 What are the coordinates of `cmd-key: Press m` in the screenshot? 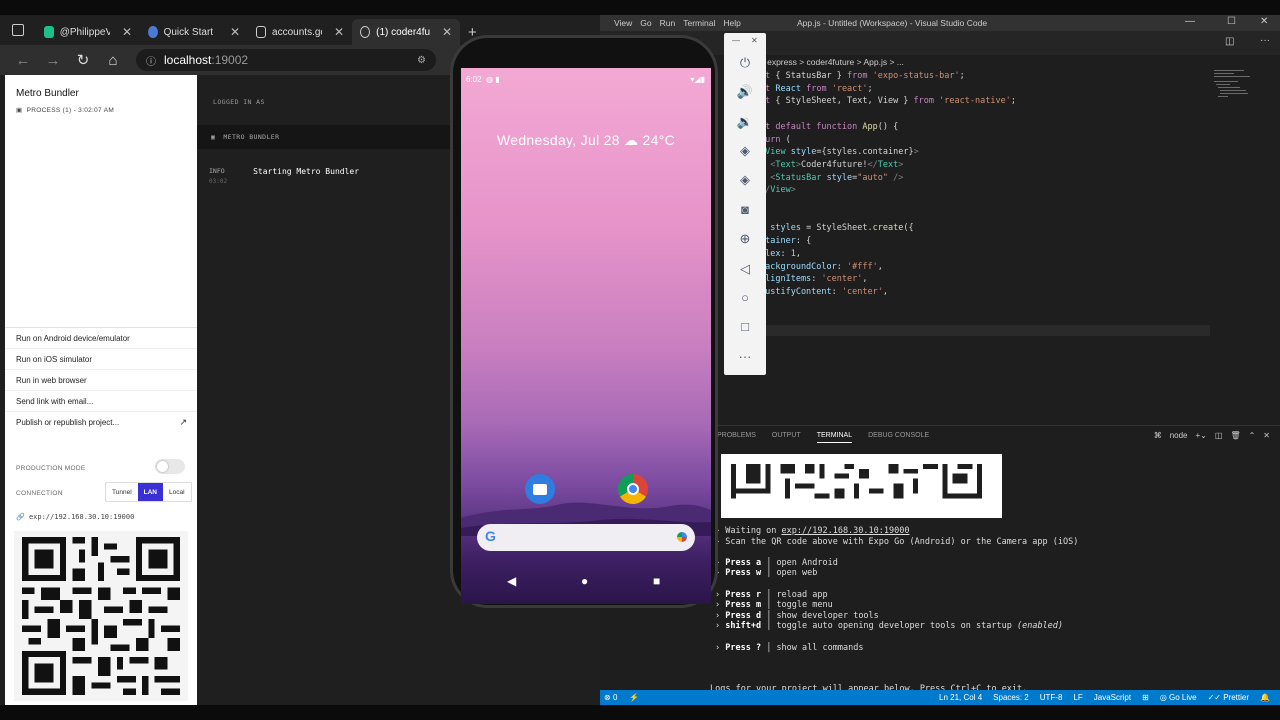 It's located at (743, 605).